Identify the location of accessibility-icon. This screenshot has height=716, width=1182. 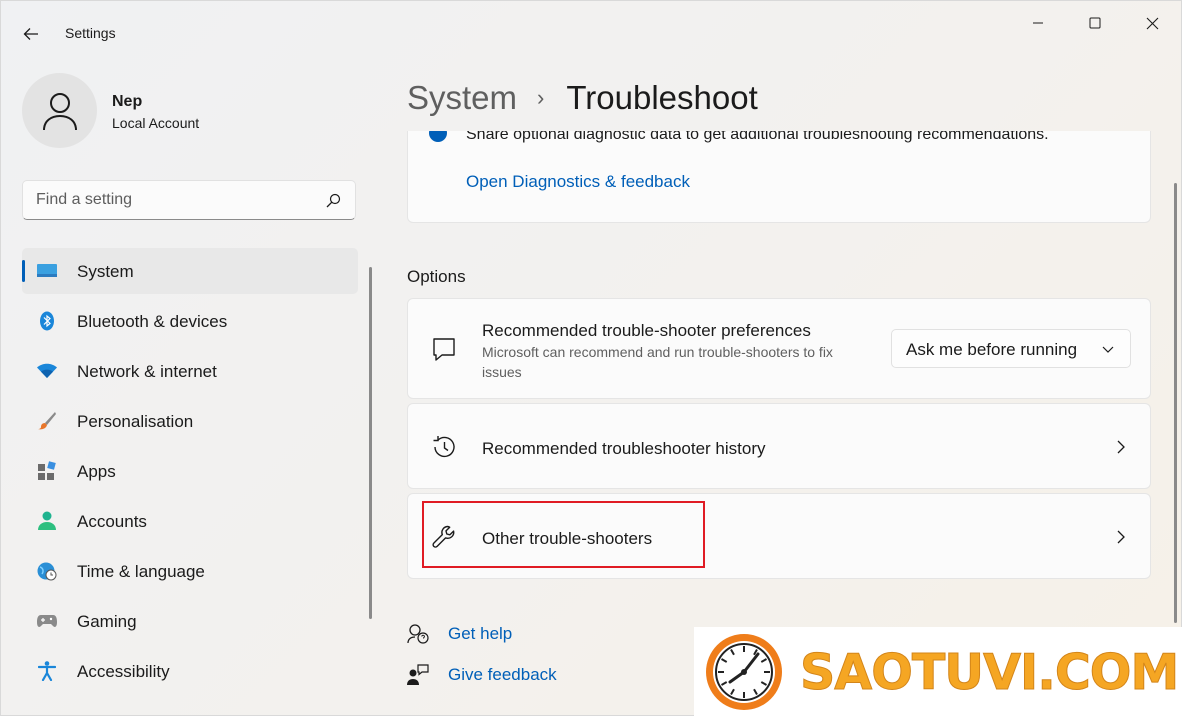
(47, 671).